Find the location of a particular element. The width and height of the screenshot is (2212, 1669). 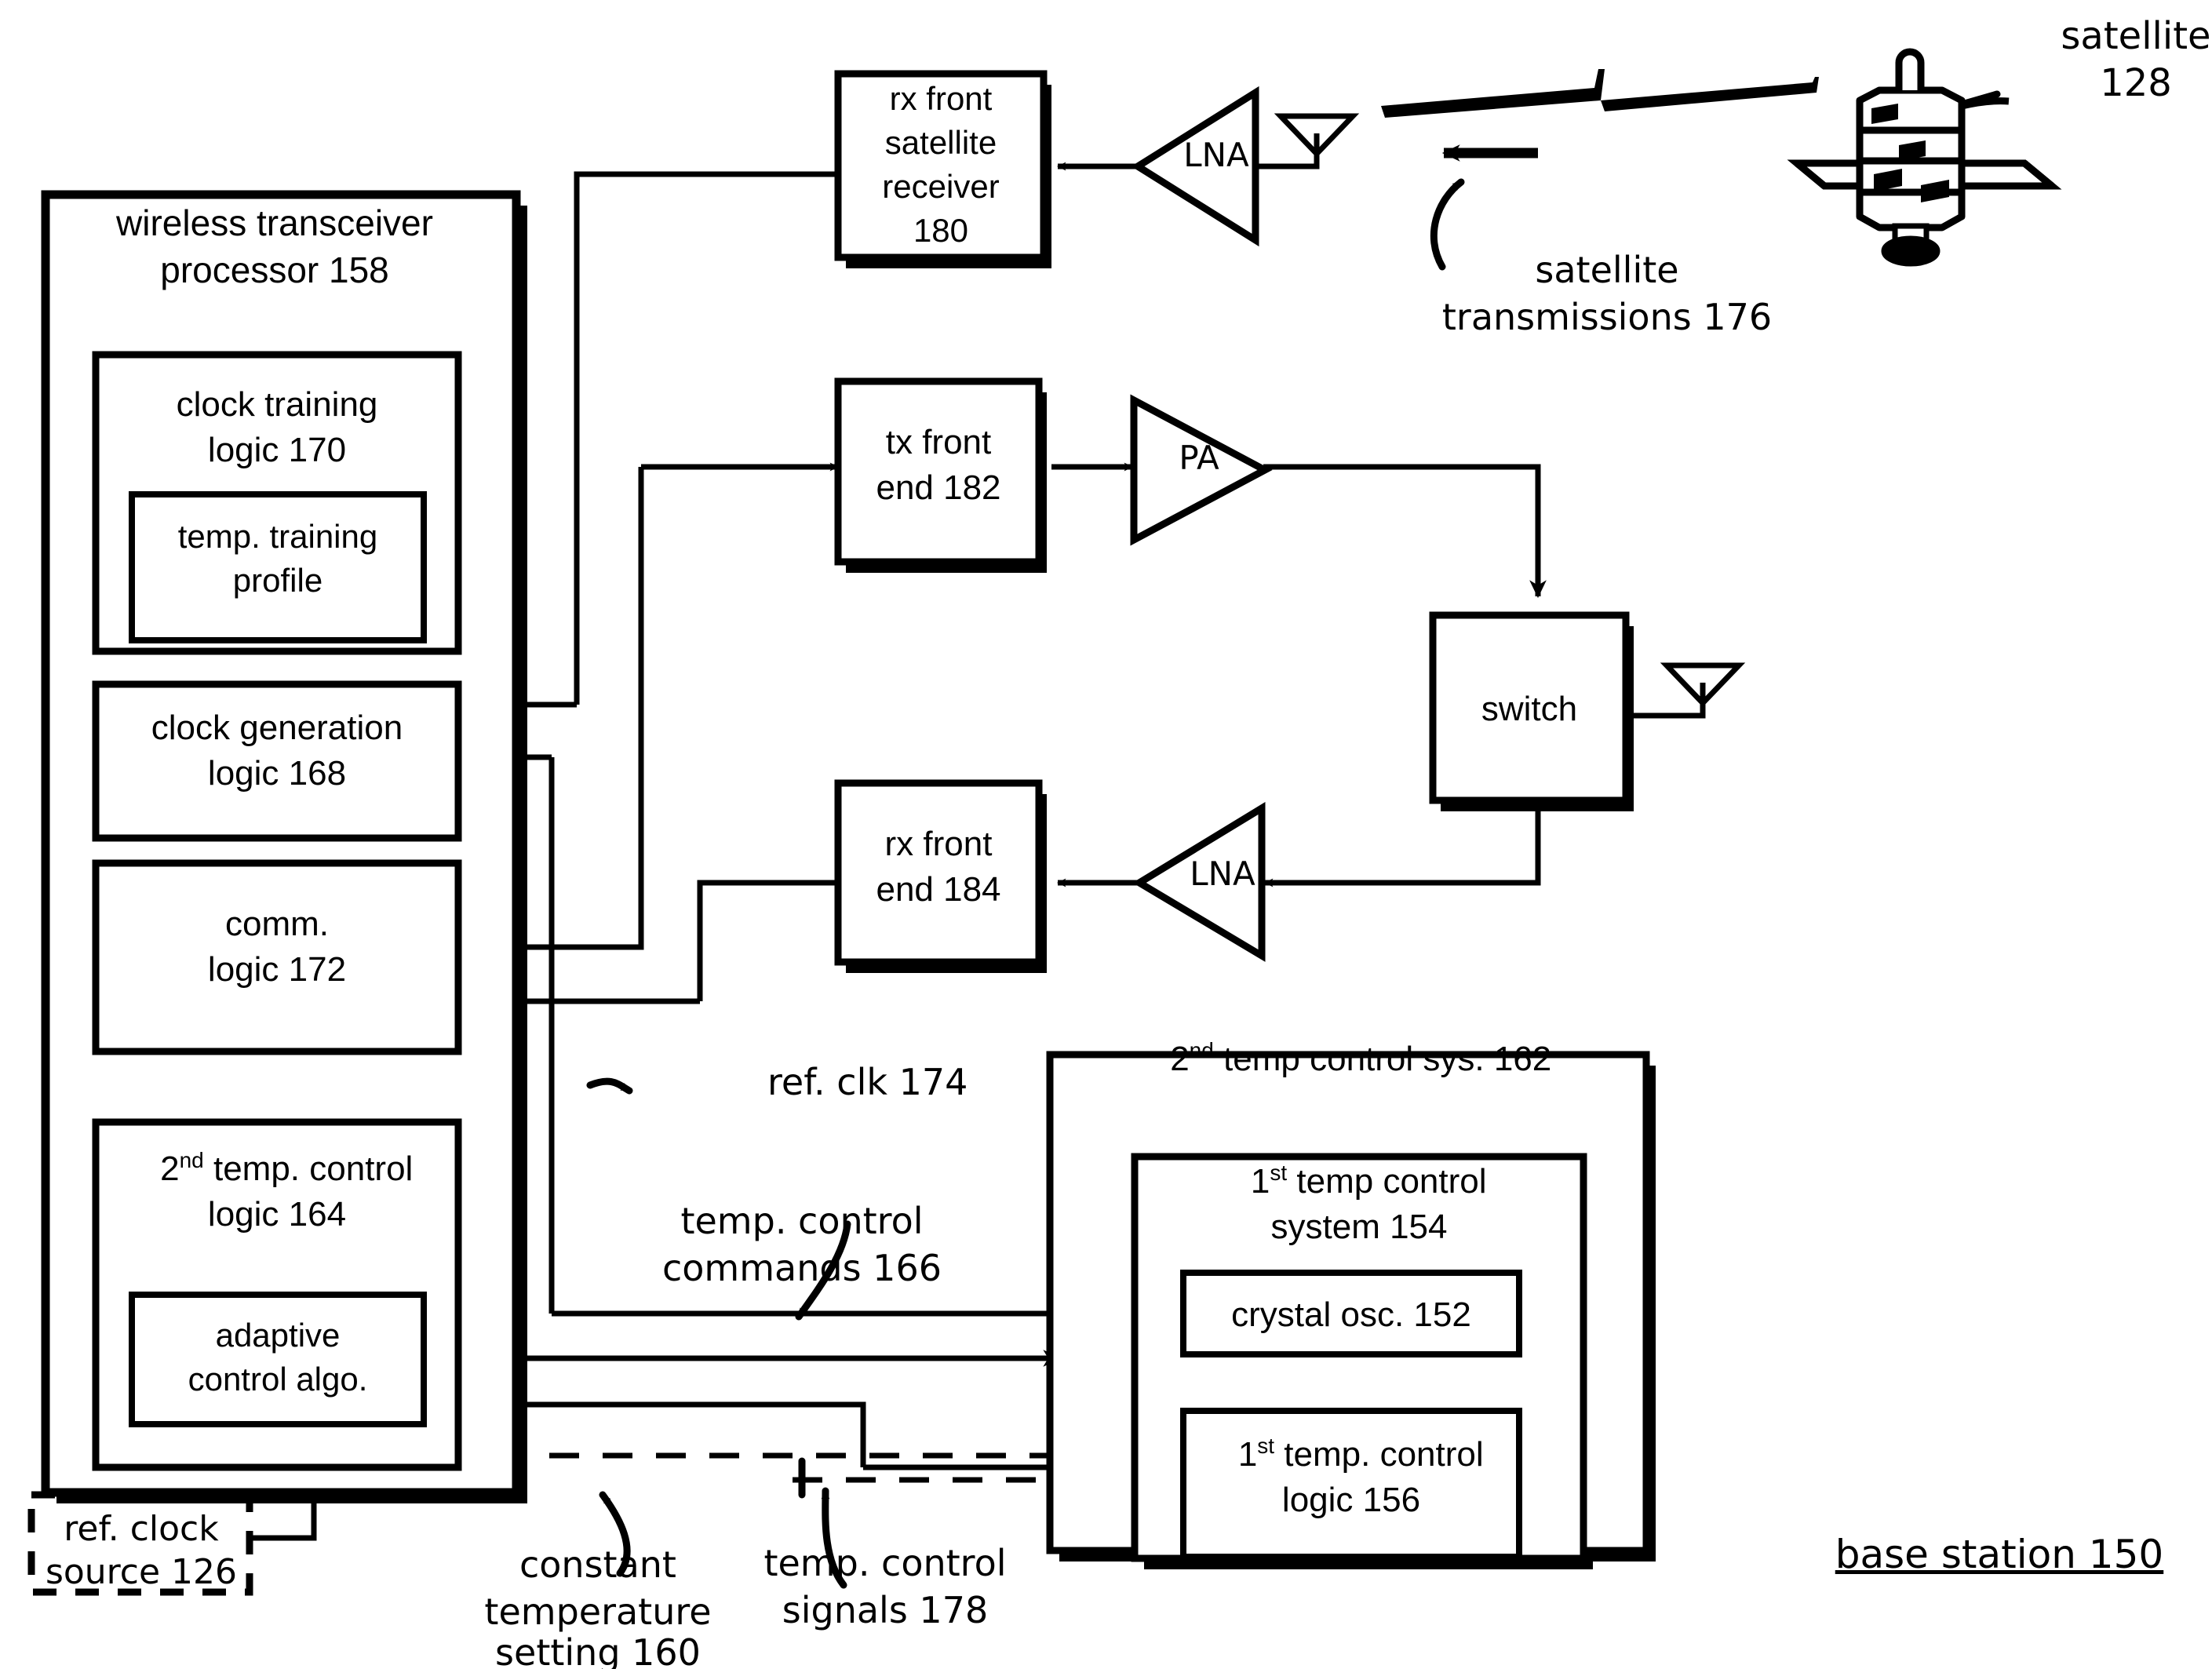

constant-temp-setting-line2: temperature is located at coordinates (597, 1612).